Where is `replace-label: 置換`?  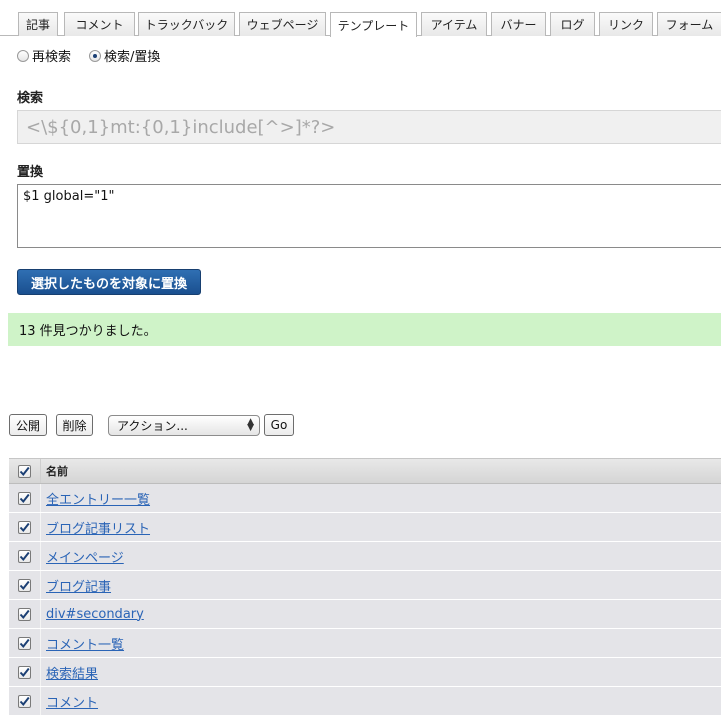 replace-label: 置換 is located at coordinates (30, 172).